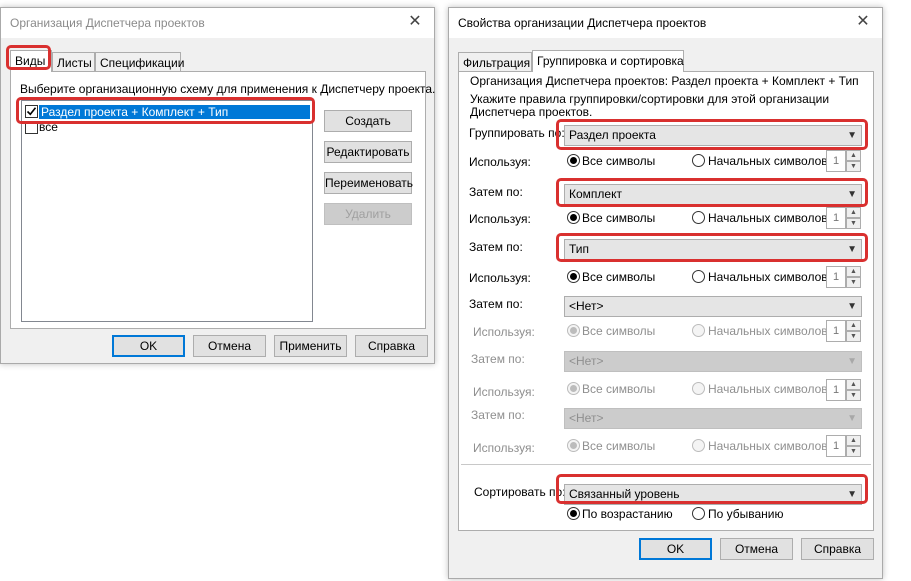  What do you see at coordinates (174, 112) in the screenshot?
I see `scheme-item-selected: Раздел проекта + Комплект + Тип` at bounding box center [174, 112].